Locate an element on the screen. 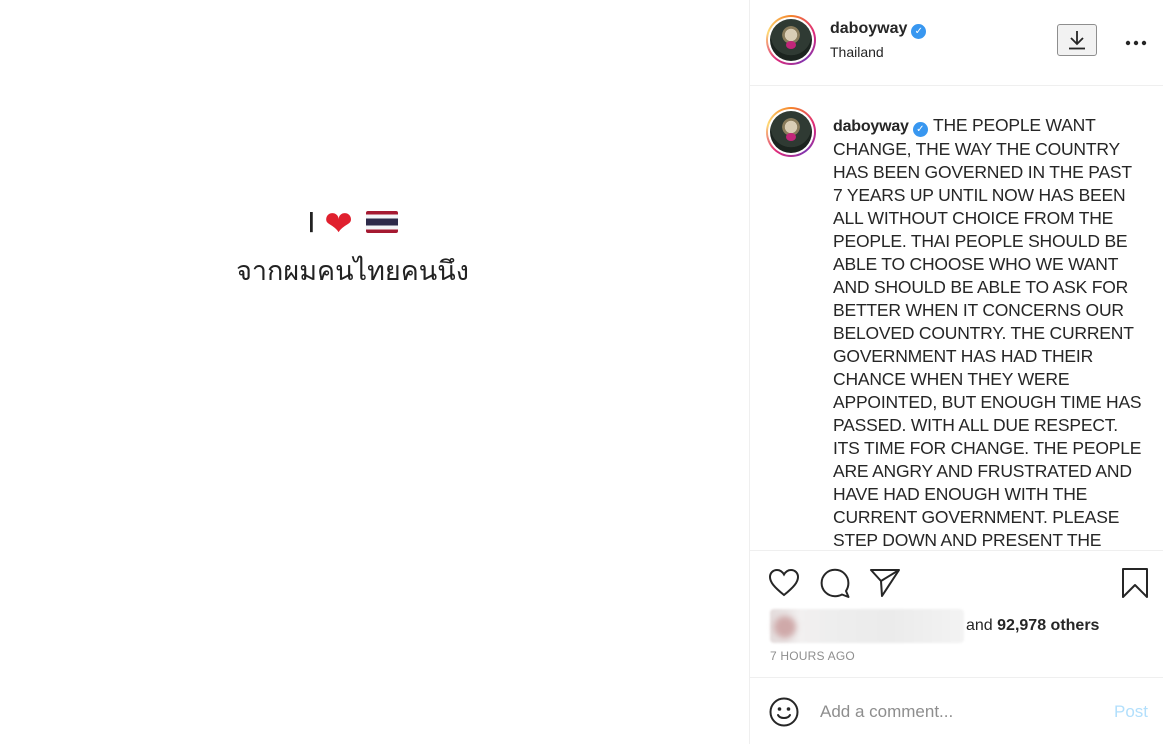 This screenshot has width=1163, height=744. download-button is located at coordinates (1077, 40).